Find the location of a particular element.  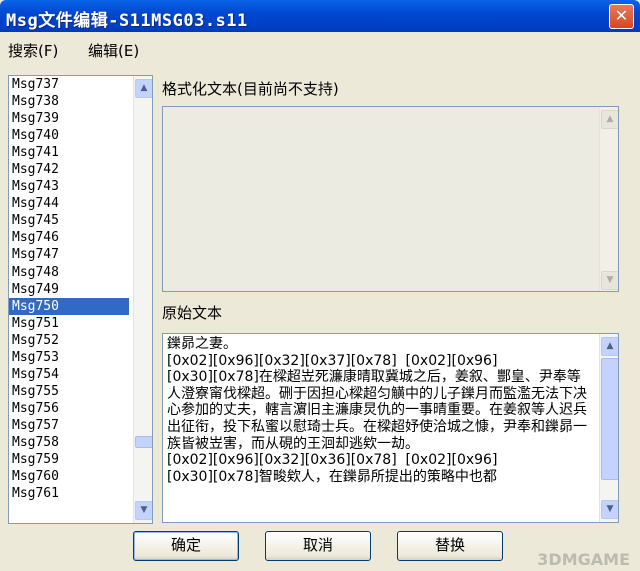

list-item: Msg749 is located at coordinates (69, 289).